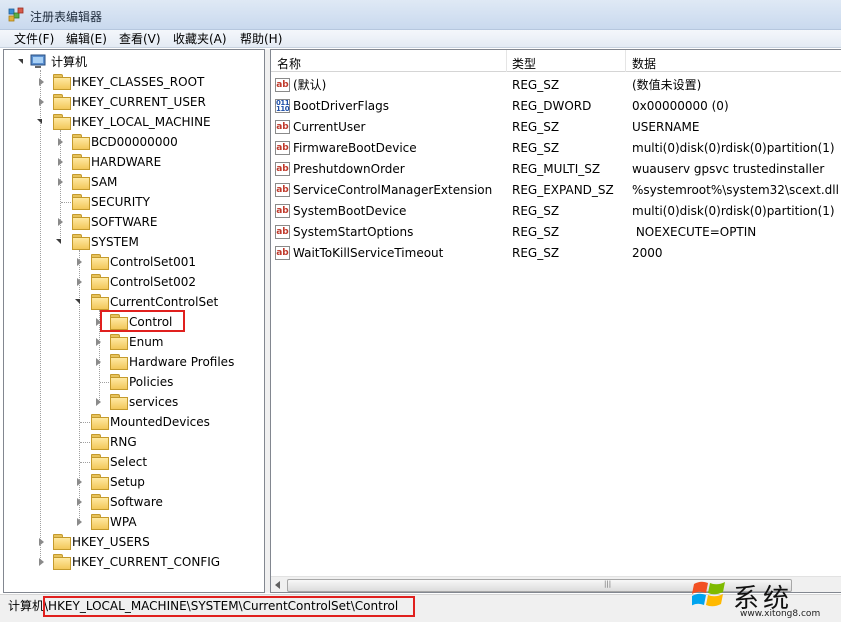 The width and height of the screenshot is (841, 622). I want to click on column-header-data: 数据, so click(644, 63).